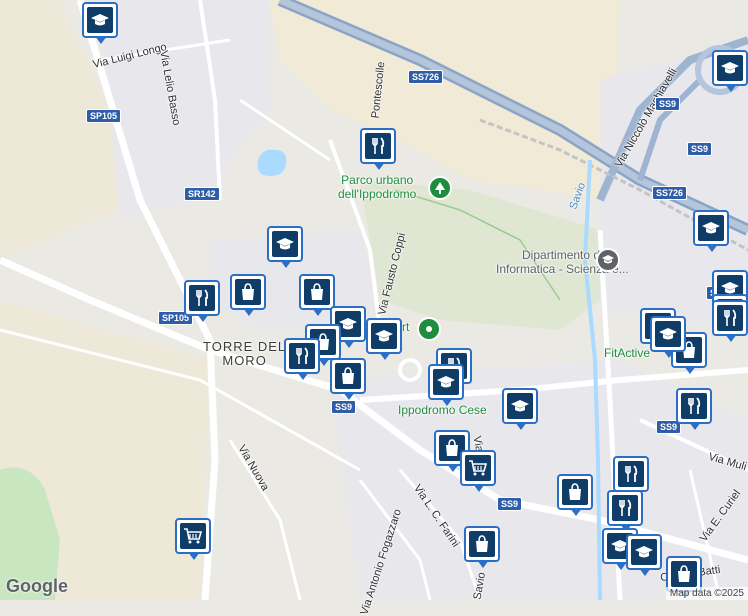 The width and height of the screenshot is (748, 616). I want to click on tree-icon, so click(440, 188).